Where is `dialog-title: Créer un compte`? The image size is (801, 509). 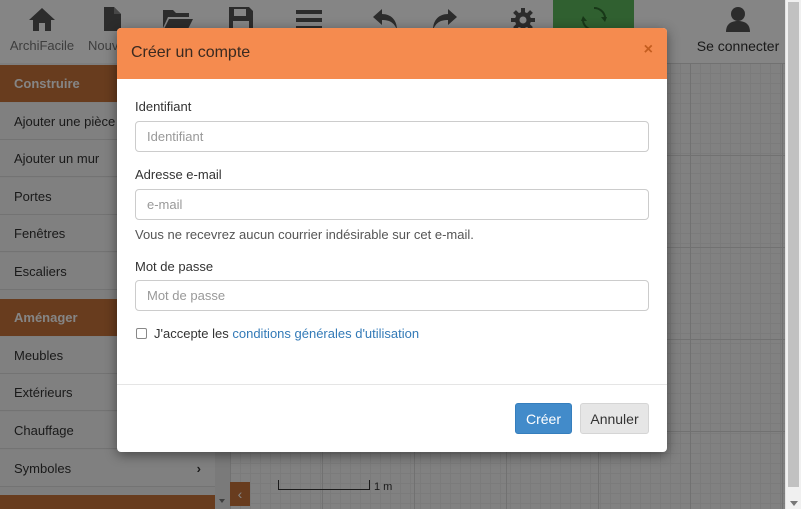 dialog-title: Créer un compte is located at coordinates (191, 52).